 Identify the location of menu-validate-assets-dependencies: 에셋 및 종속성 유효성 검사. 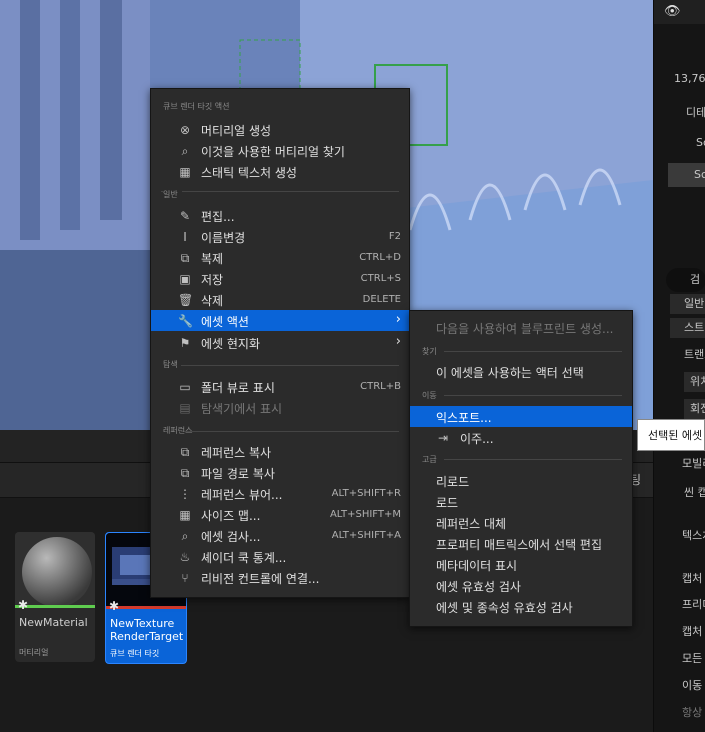
(521, 606).